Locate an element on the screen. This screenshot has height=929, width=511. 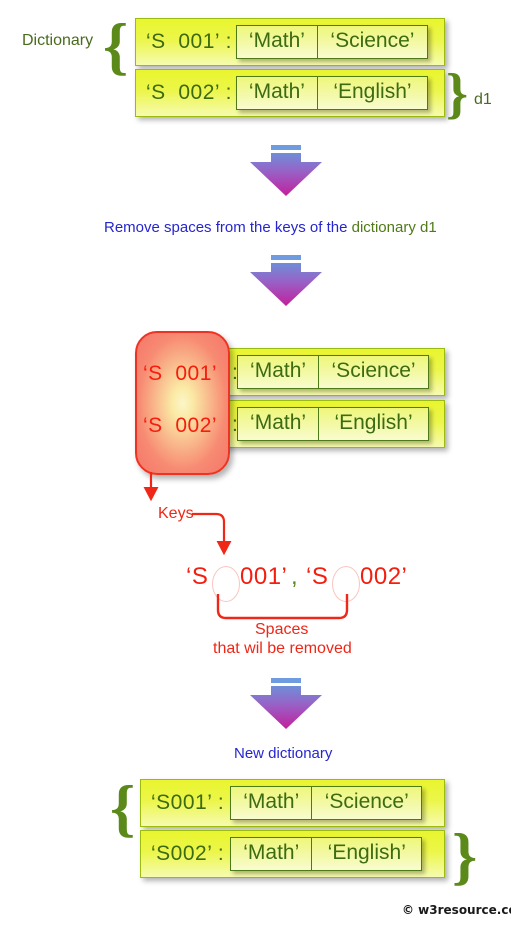
dictionary-close-brace: } is located at coordinates (457, 94).